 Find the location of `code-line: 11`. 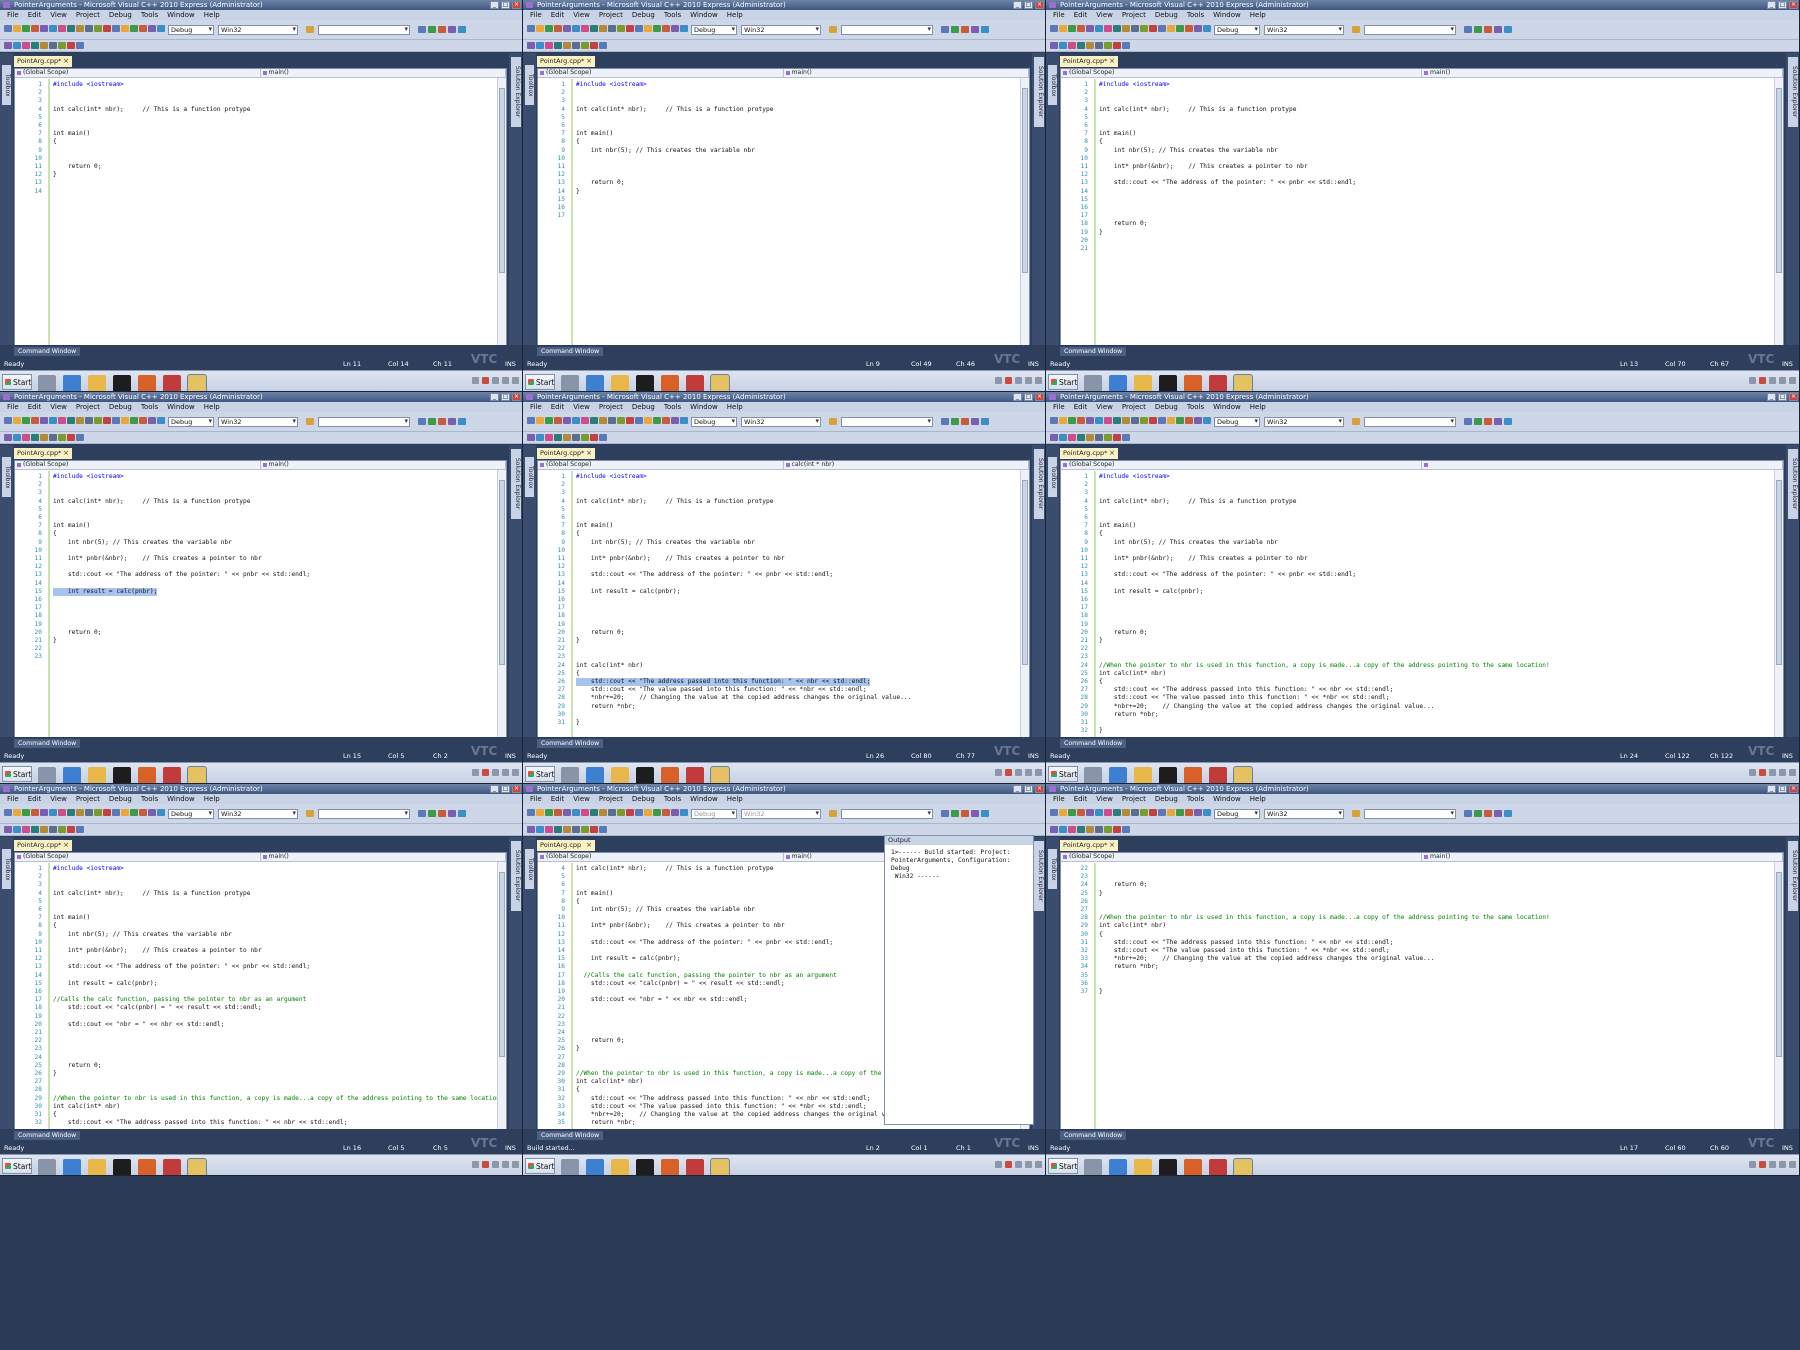

code-line: 11 is located at coordinates (779, 167).